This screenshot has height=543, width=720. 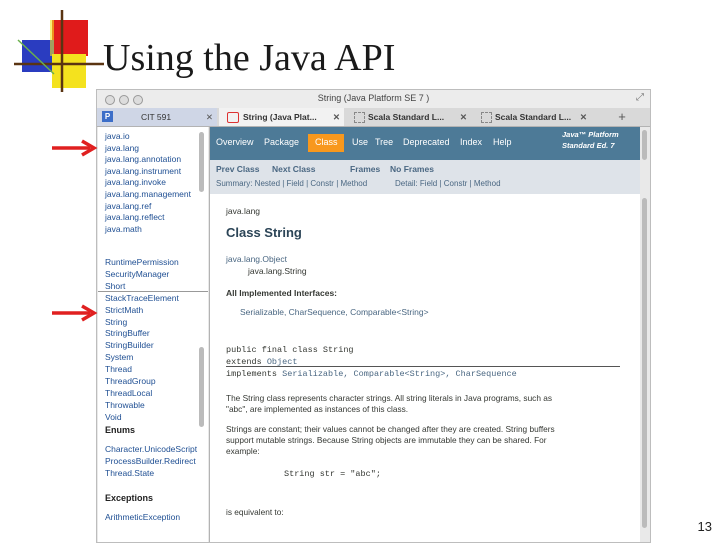 What do you see at coordinates (201, 162) in the screenshot?
I see `package-scrollbar` at bounding box center [201, 162].